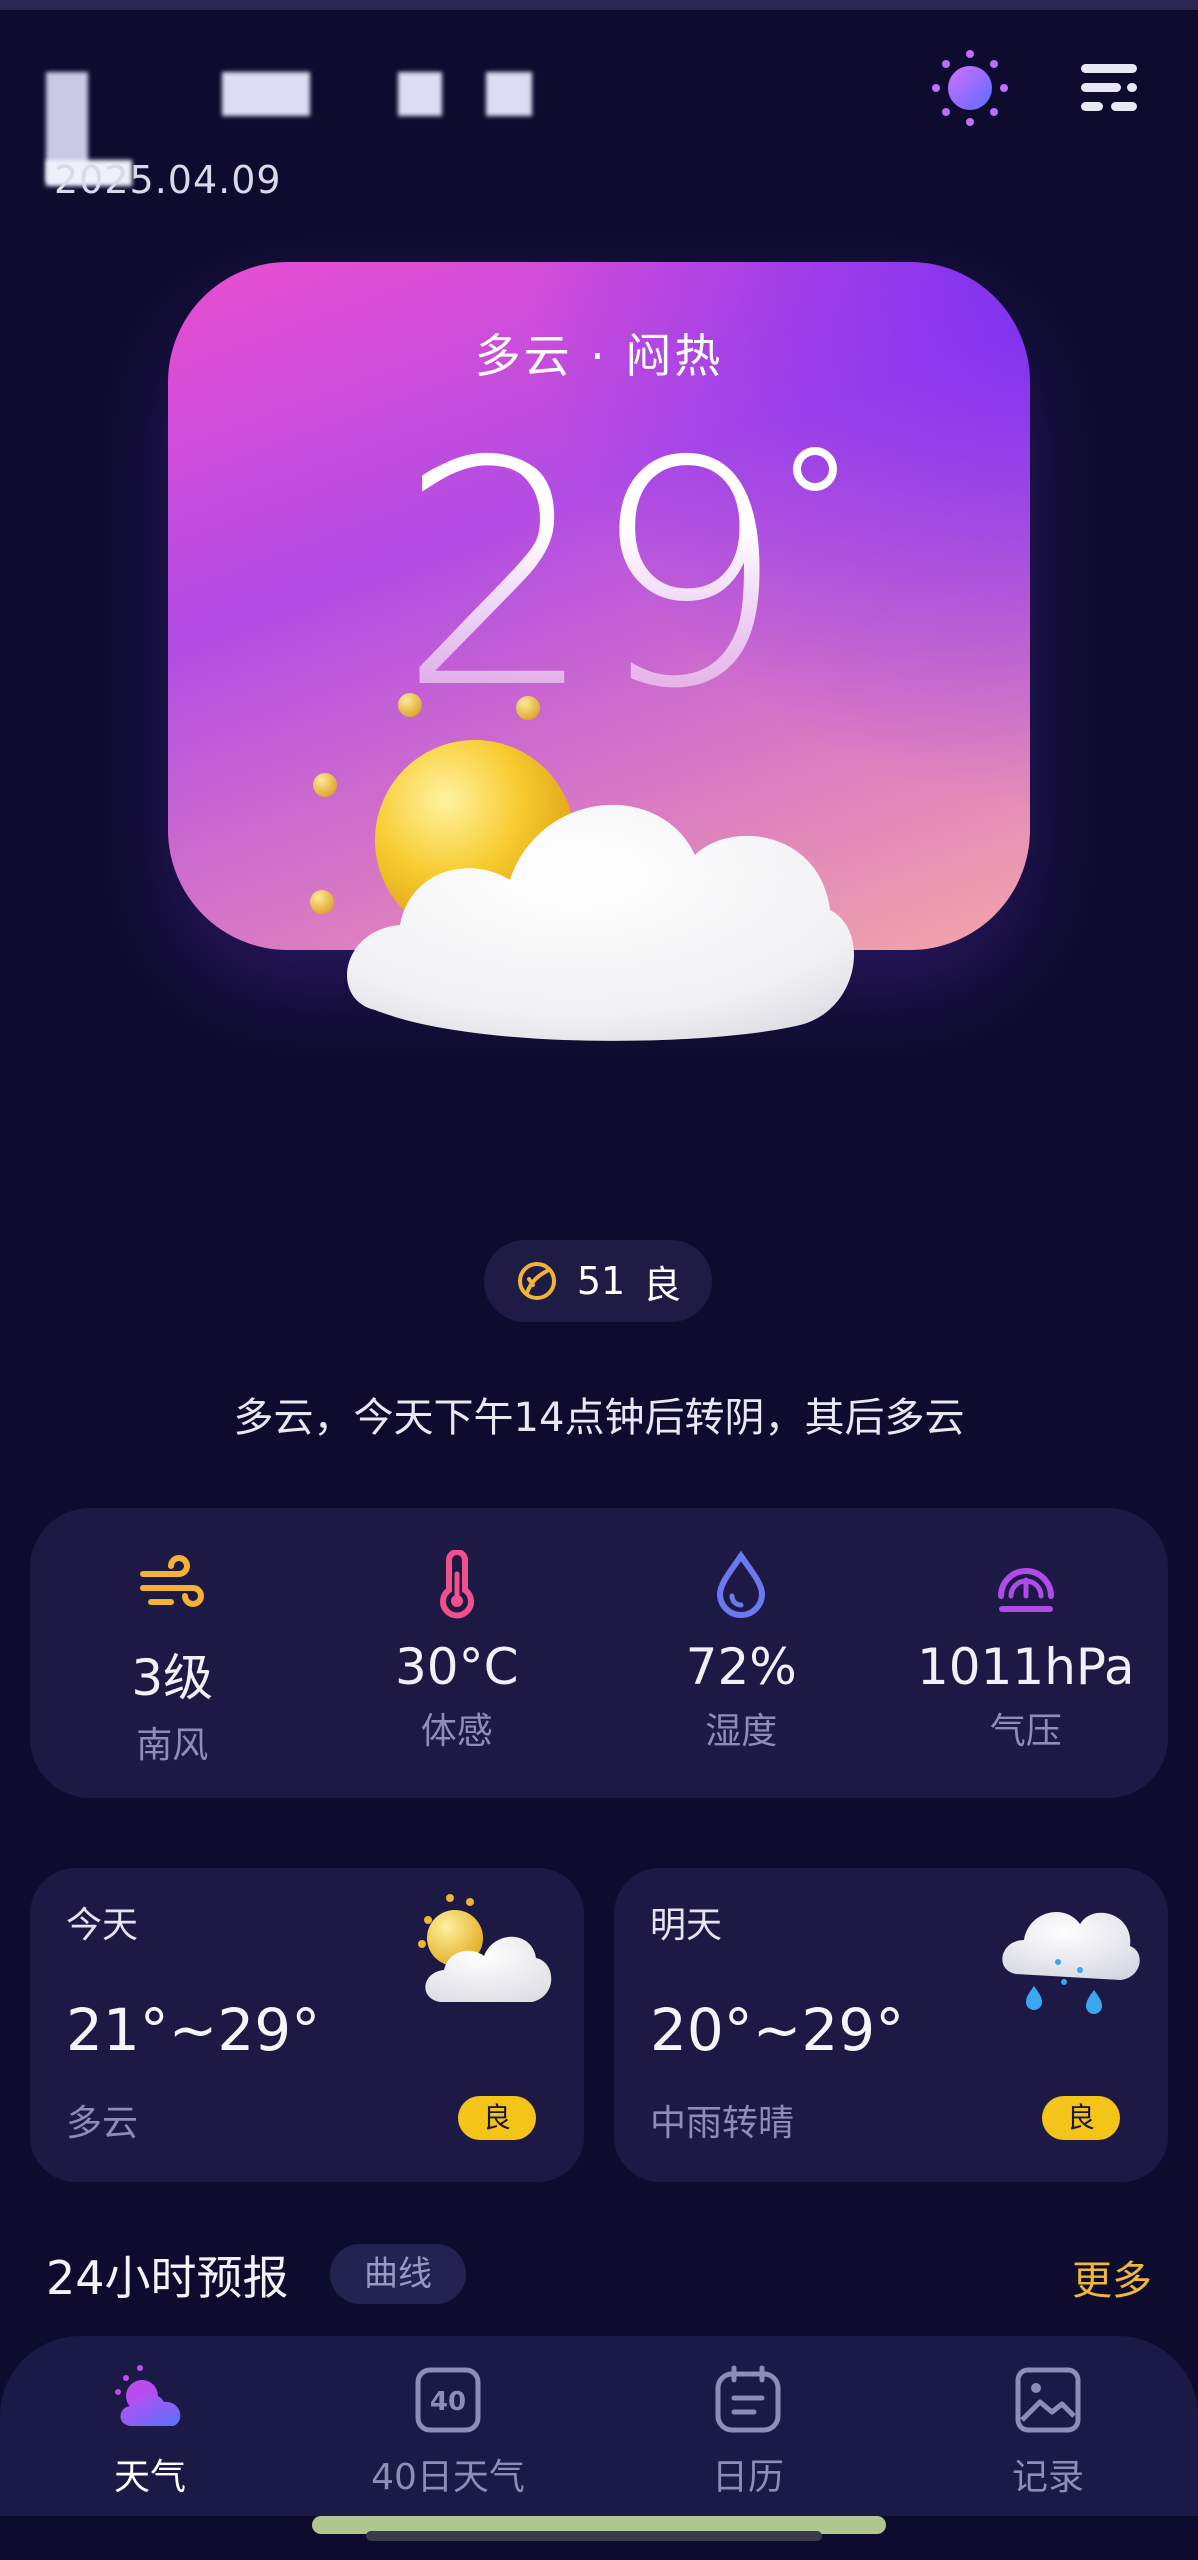 This screenshot has height=2560, width=1198. Describe the element at coordinates (167, 2278) in the screenshot. I see `forecast-24h-title: 24小时预报` at that location.